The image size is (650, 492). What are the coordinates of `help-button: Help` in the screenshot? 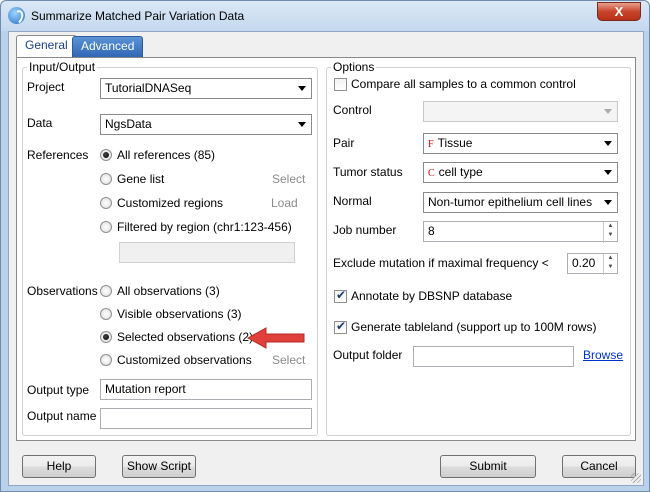 It's located at (59, 466).